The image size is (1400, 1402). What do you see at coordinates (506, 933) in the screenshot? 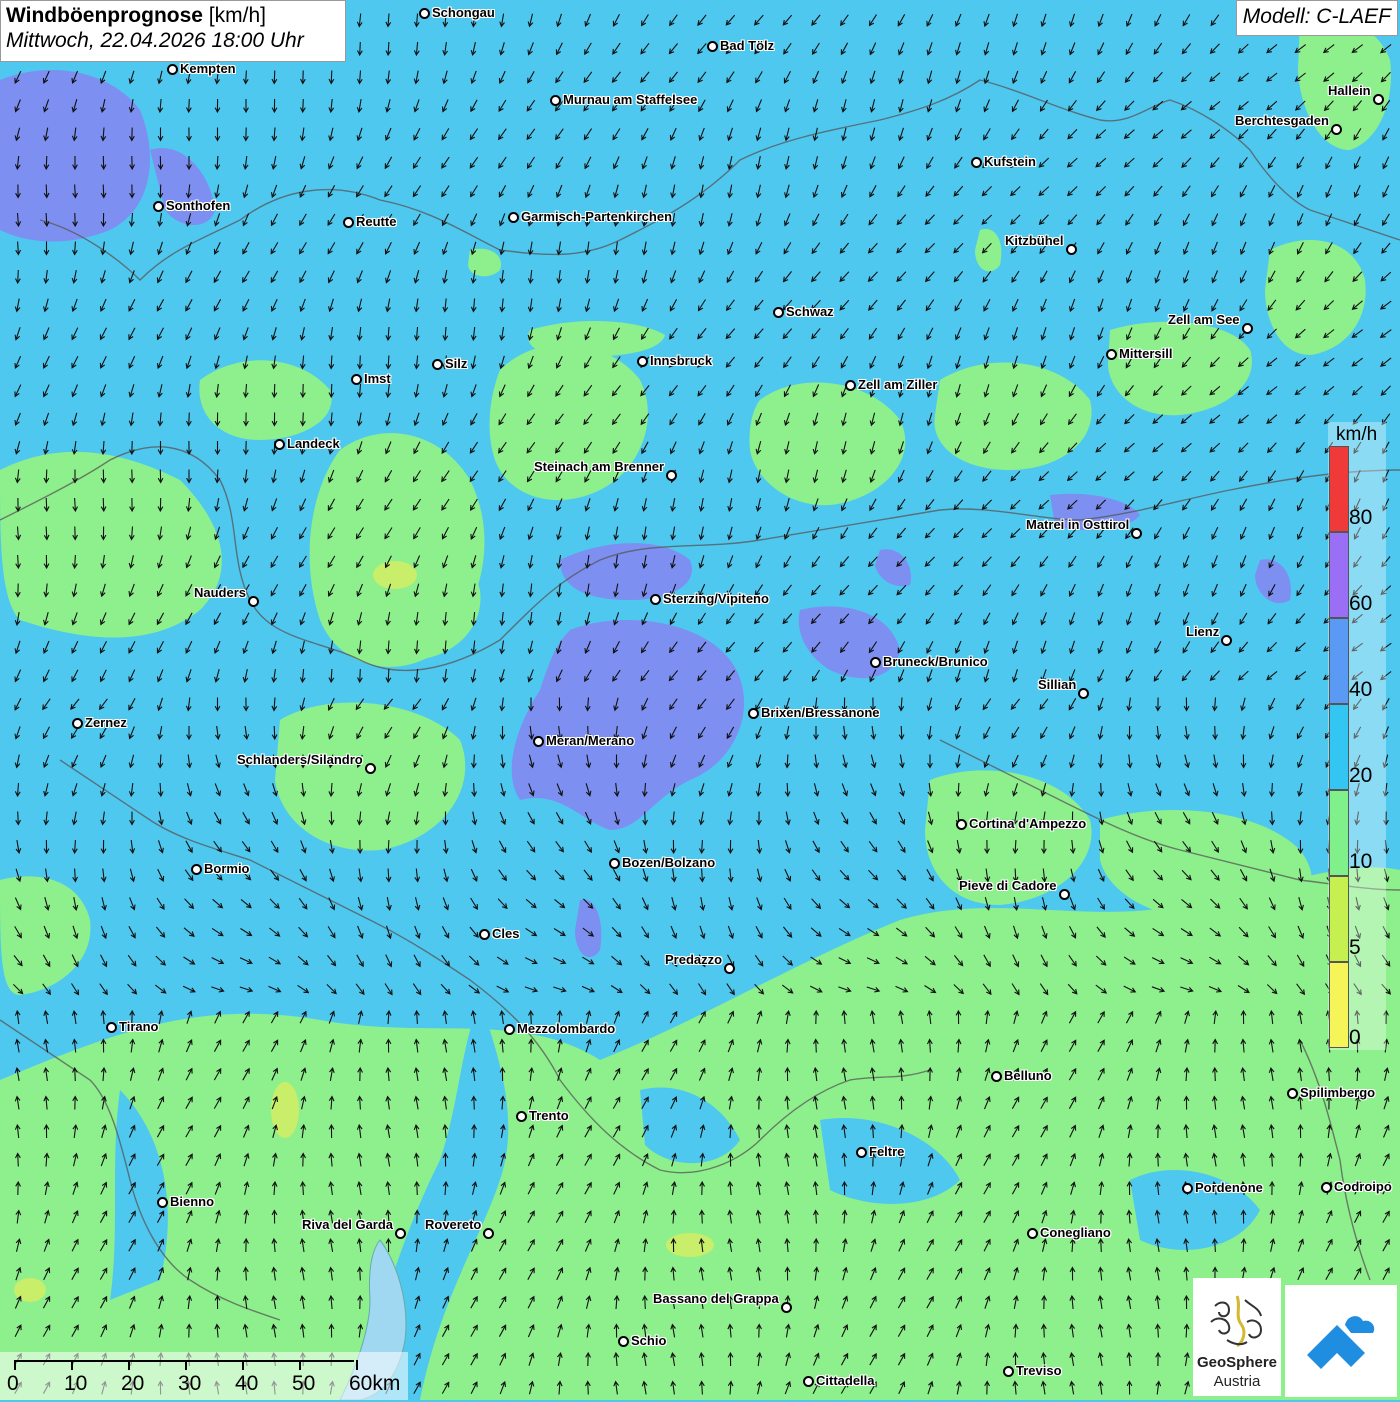
I see `city-label: Cles` at bounding box center [506, 933].